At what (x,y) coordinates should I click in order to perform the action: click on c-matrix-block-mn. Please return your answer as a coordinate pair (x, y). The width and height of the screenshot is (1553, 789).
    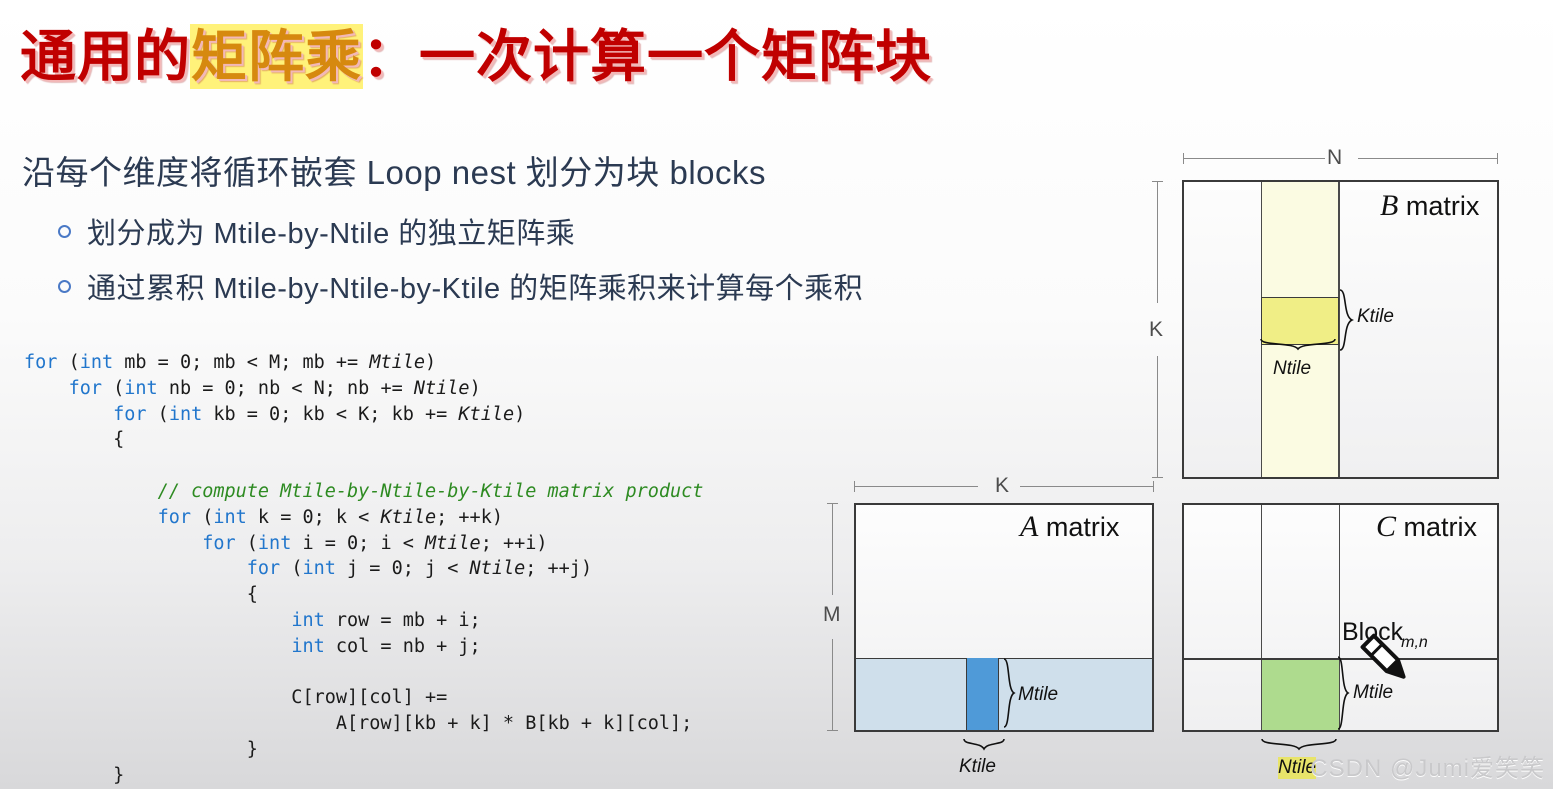
    Looking at the image, I should click on (1300, 695).